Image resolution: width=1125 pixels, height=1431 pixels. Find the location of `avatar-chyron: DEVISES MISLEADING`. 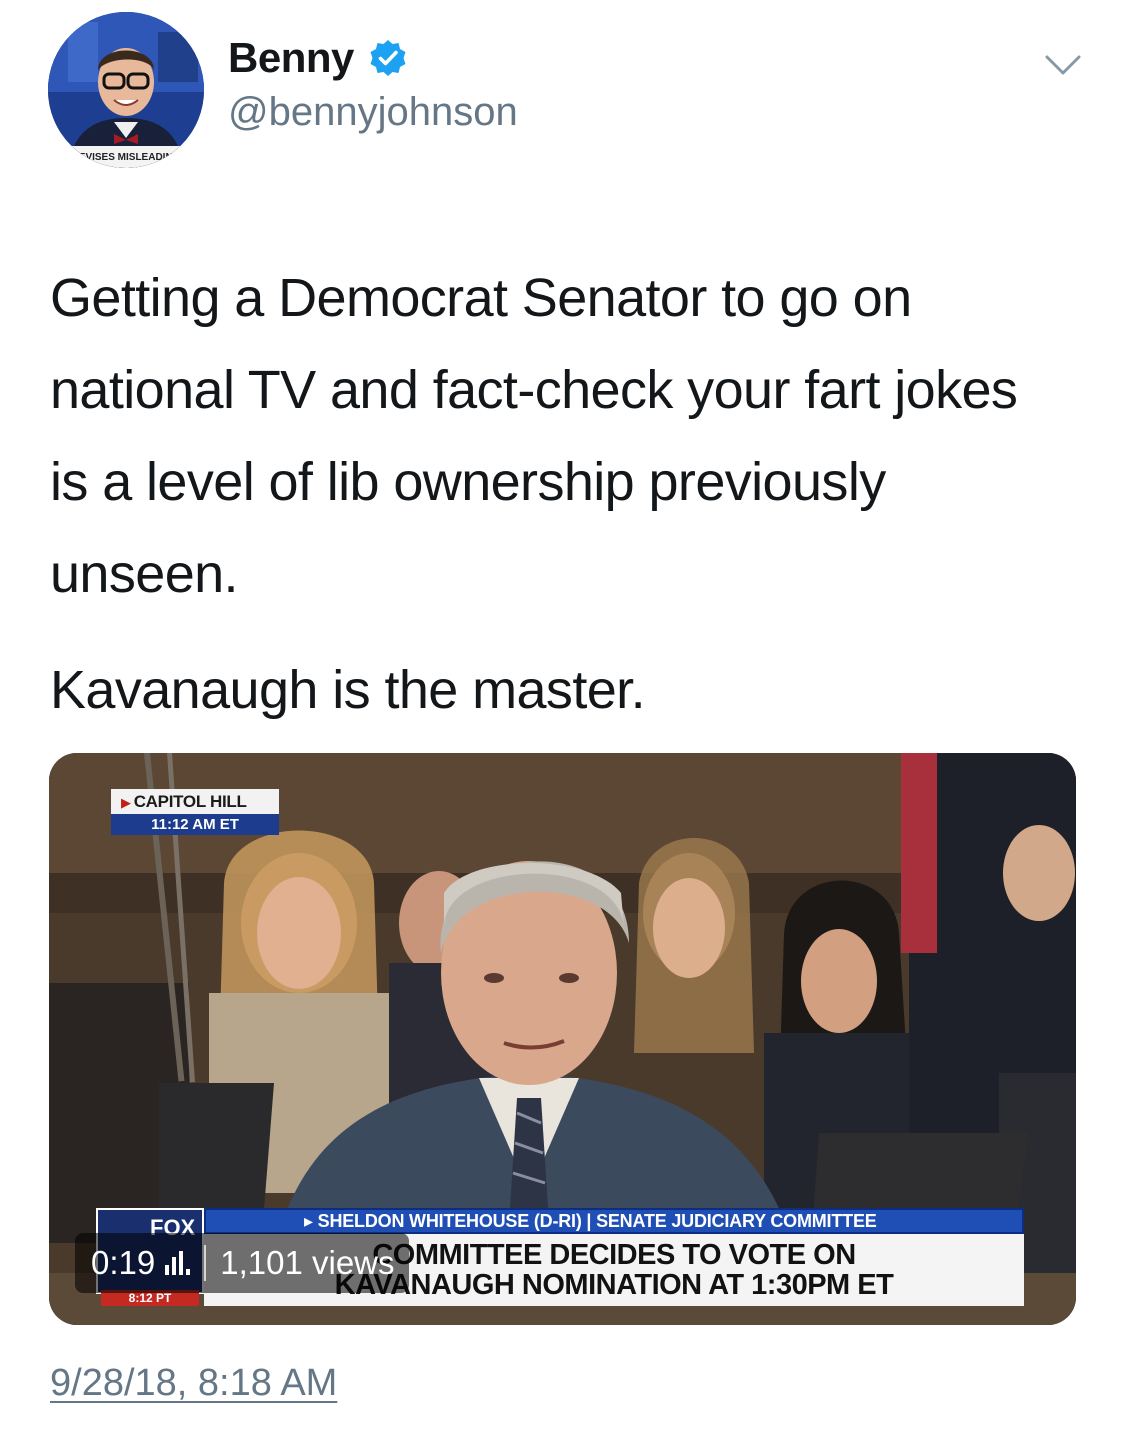

avatar-chyron: DEVISES MISLEADING is located at coordinates (126, 157).